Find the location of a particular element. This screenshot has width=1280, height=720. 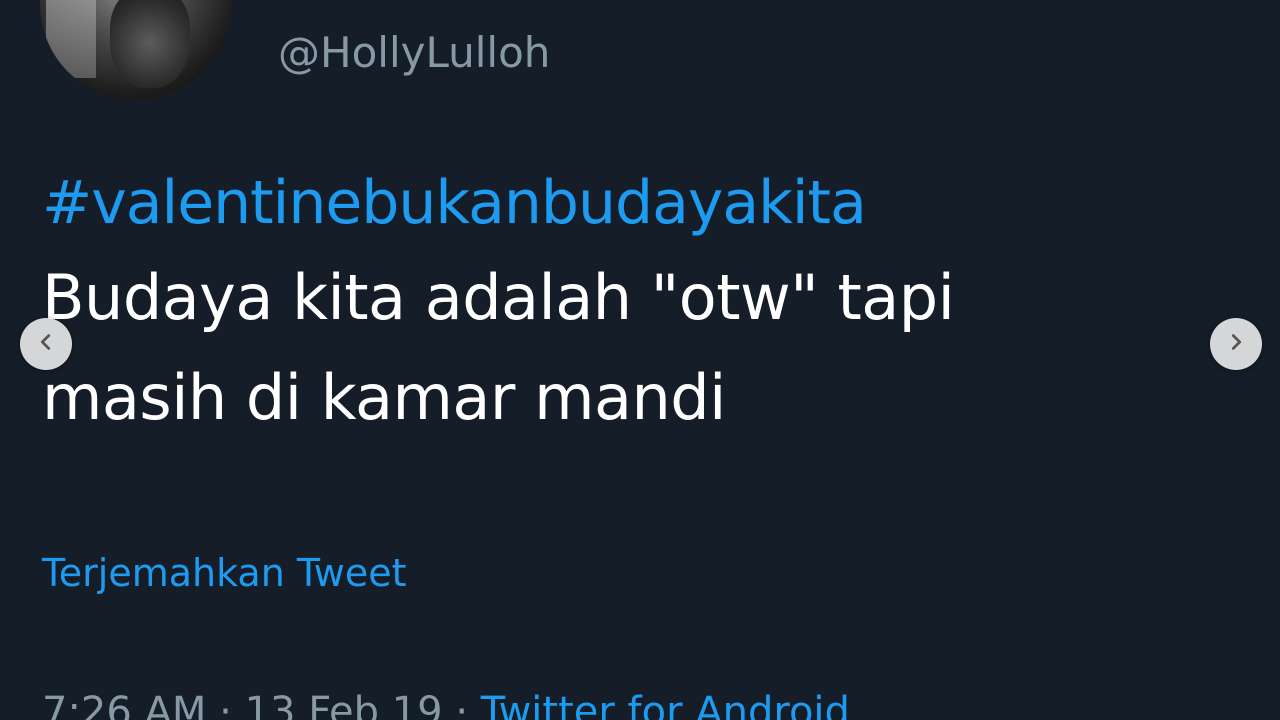

hashtag-link: #valentinebukanbudayakita is located at coordinates (454, 203).